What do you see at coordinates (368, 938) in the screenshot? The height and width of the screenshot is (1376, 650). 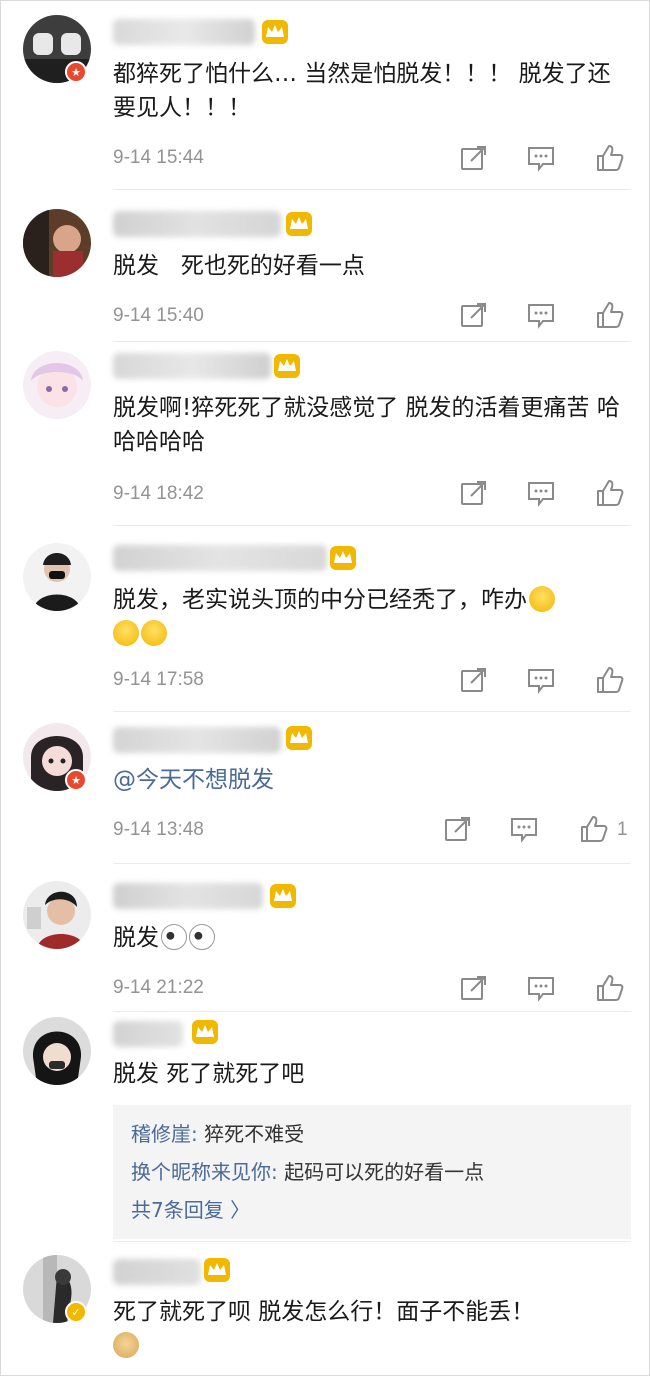 I see `comment-text: 脱发` at bounding box center [368, 938].